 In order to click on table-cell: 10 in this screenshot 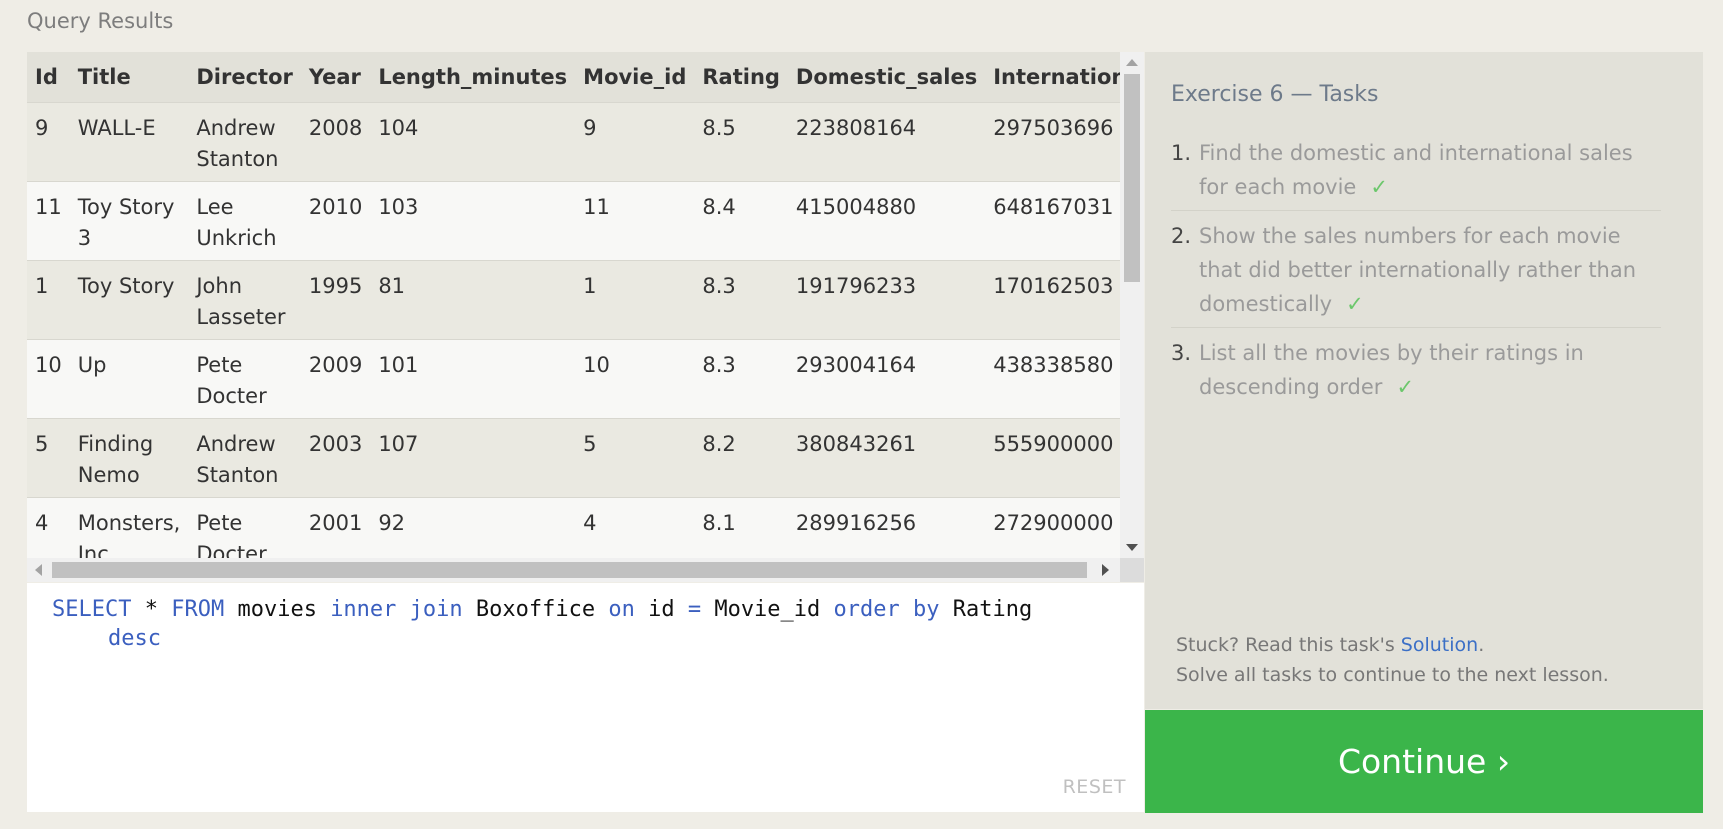, I will do `click(635, 379)`.